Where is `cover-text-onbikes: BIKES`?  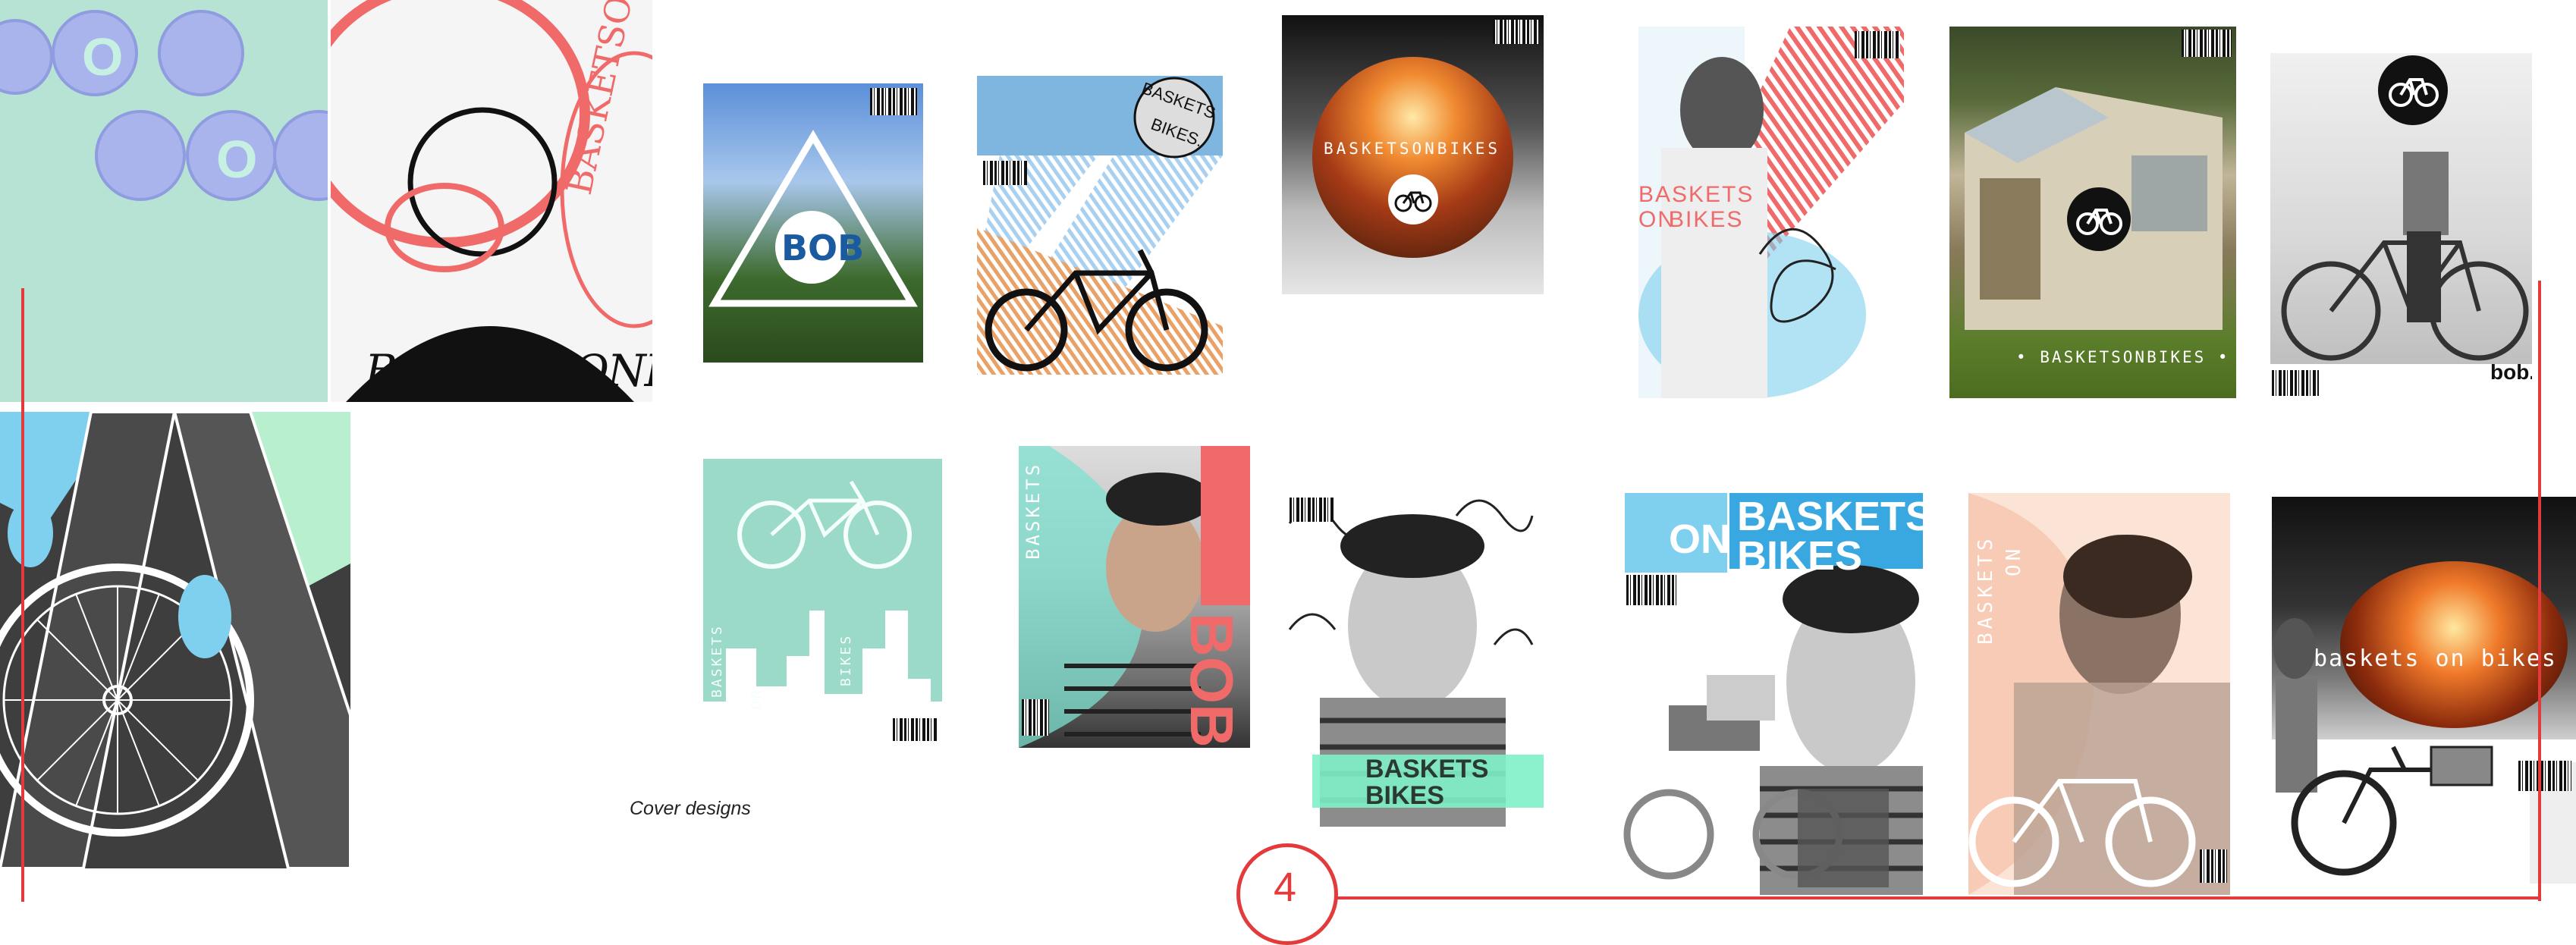
cover-text-onbikes: BIKES is located at coordinates (1706, 219).